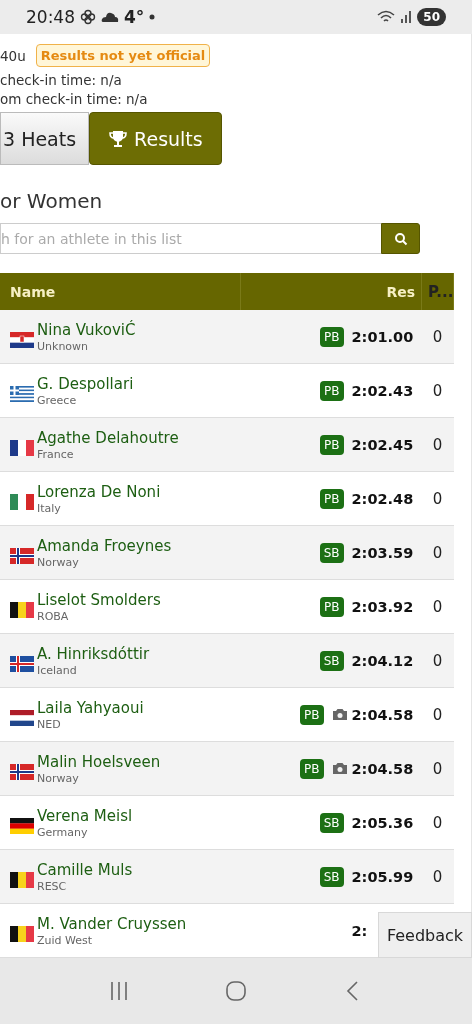 The image size is (472, 1024). What do you see at coordinates (86, 330) in the screenshot?
I see `athlete-name: Nina VukoviĆ` at bounding box center [86, 330].